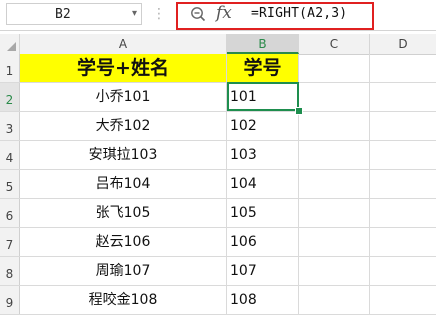 The image size is (436, 326). I want to click on table-row: 9 程咬金108 108, so click(218, 300).